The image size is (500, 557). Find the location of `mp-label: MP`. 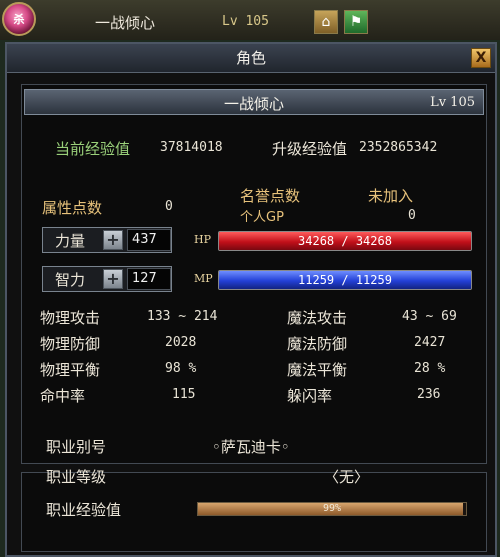

mp-label: MP is located at coordinates (203, 278).